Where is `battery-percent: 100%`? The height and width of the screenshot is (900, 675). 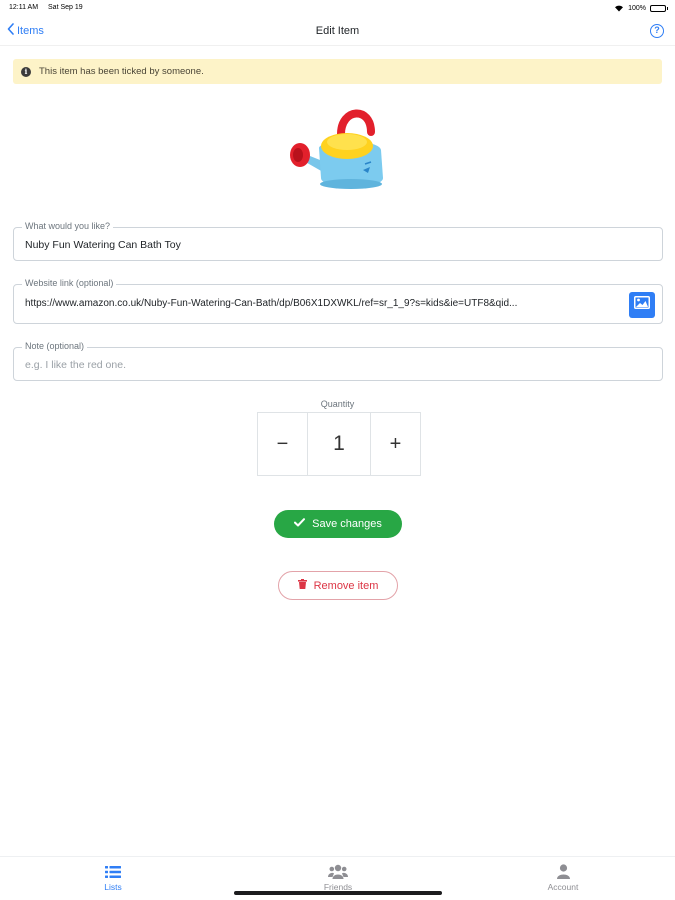
battery-percent: 100% is located at coordinates (637, 8).